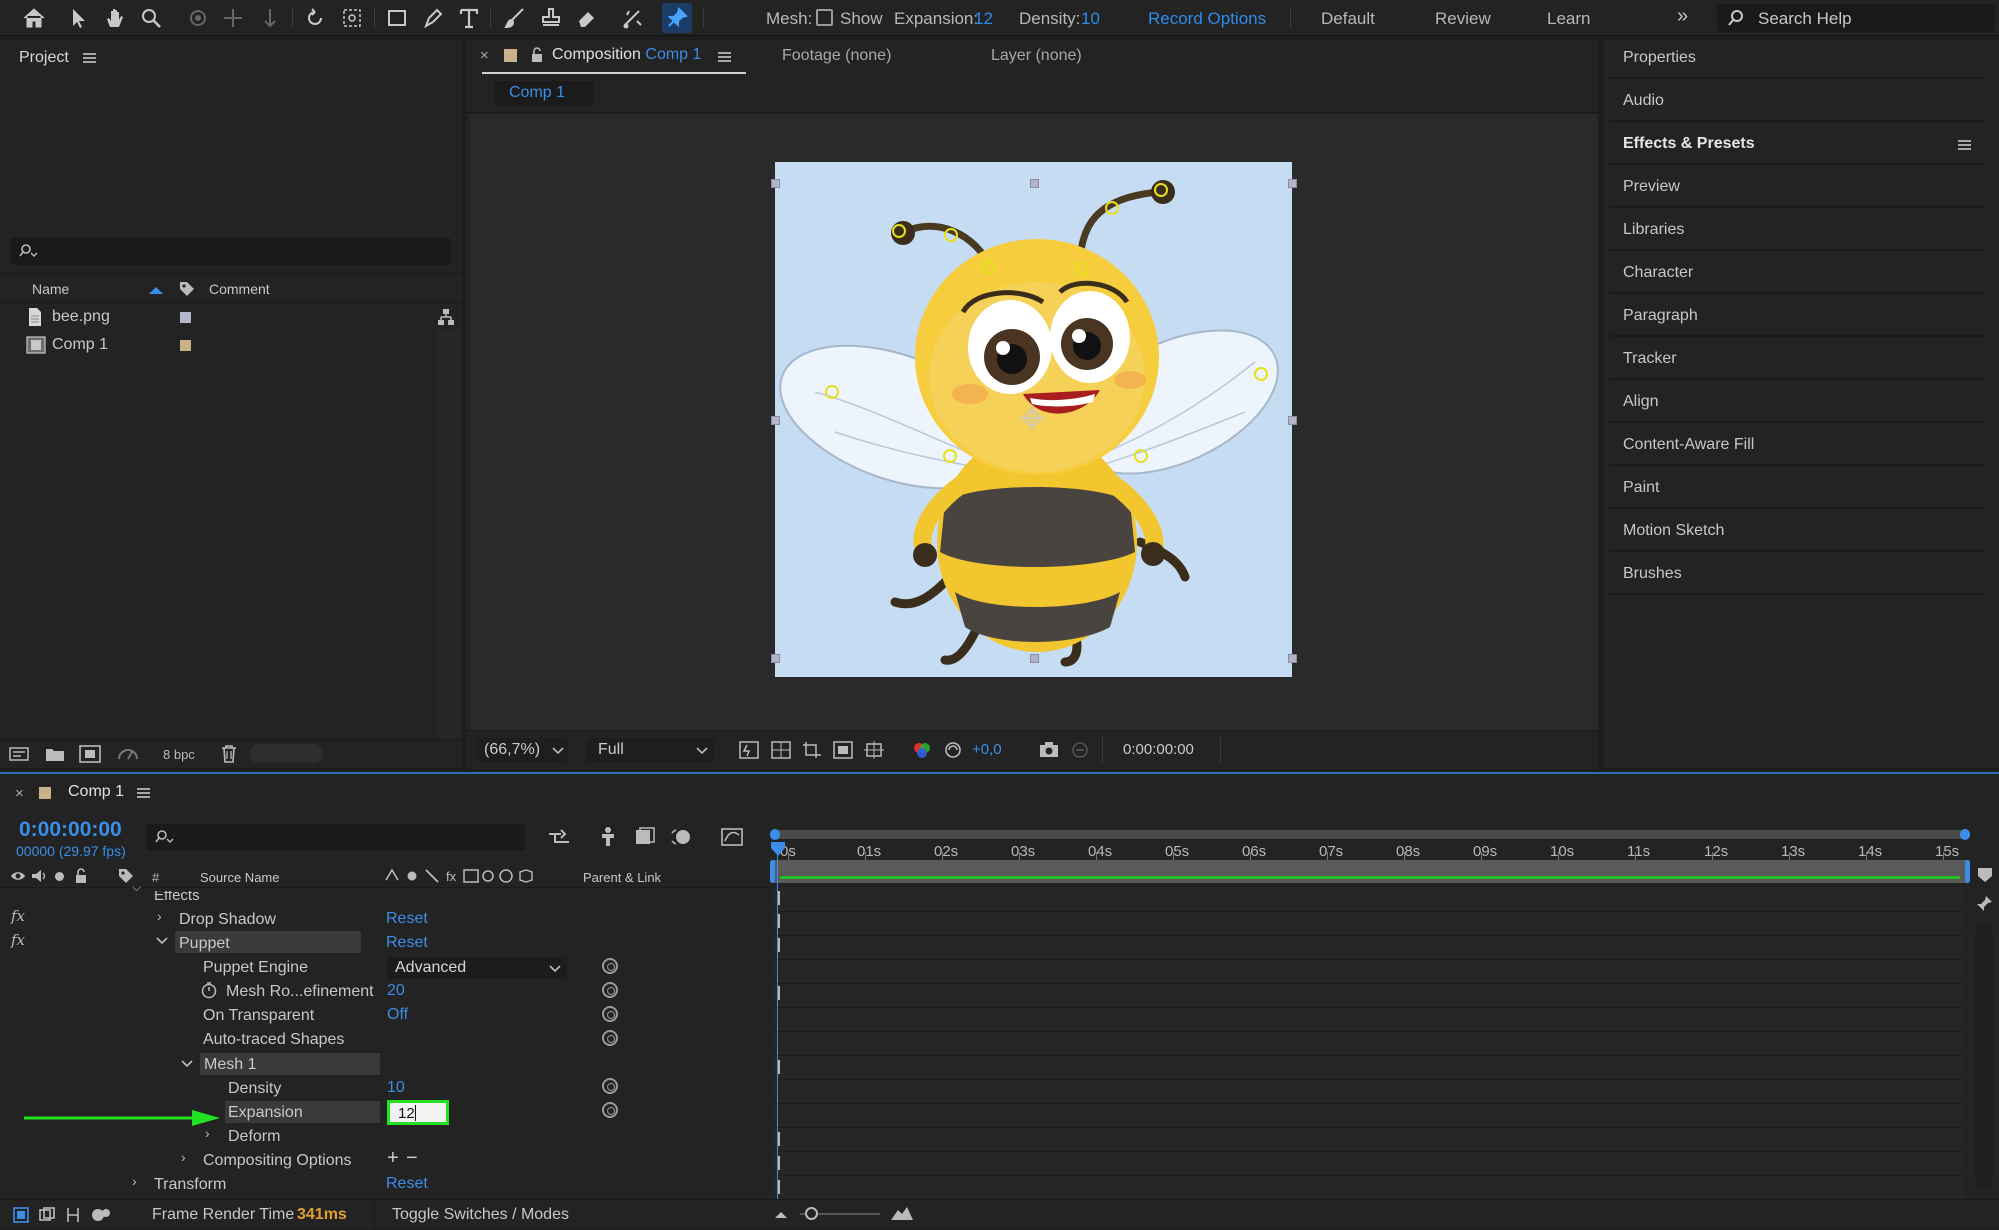  What do you see at coordinates (953, 750) in the screenshot?
I see `reset-exposure-icon` at bounding box center [953, 750].